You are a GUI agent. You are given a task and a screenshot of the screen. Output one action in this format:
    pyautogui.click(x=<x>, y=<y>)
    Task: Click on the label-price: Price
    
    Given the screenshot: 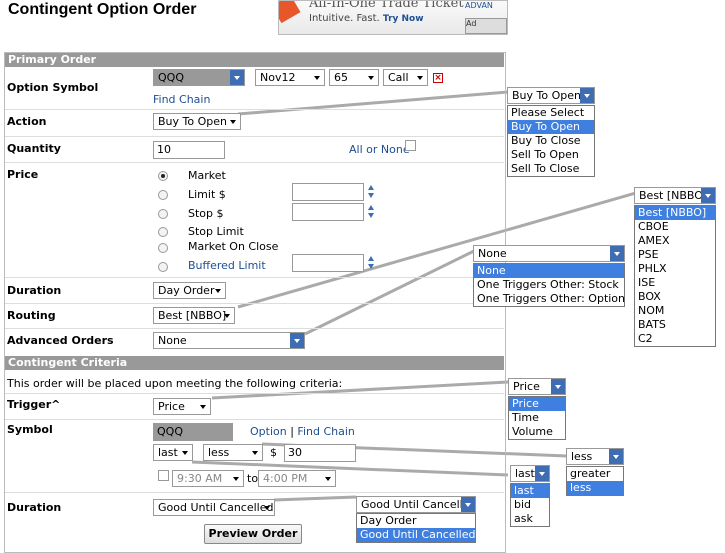 What is the action you would take?
    pyautogui.click(x=23, y=174)
    